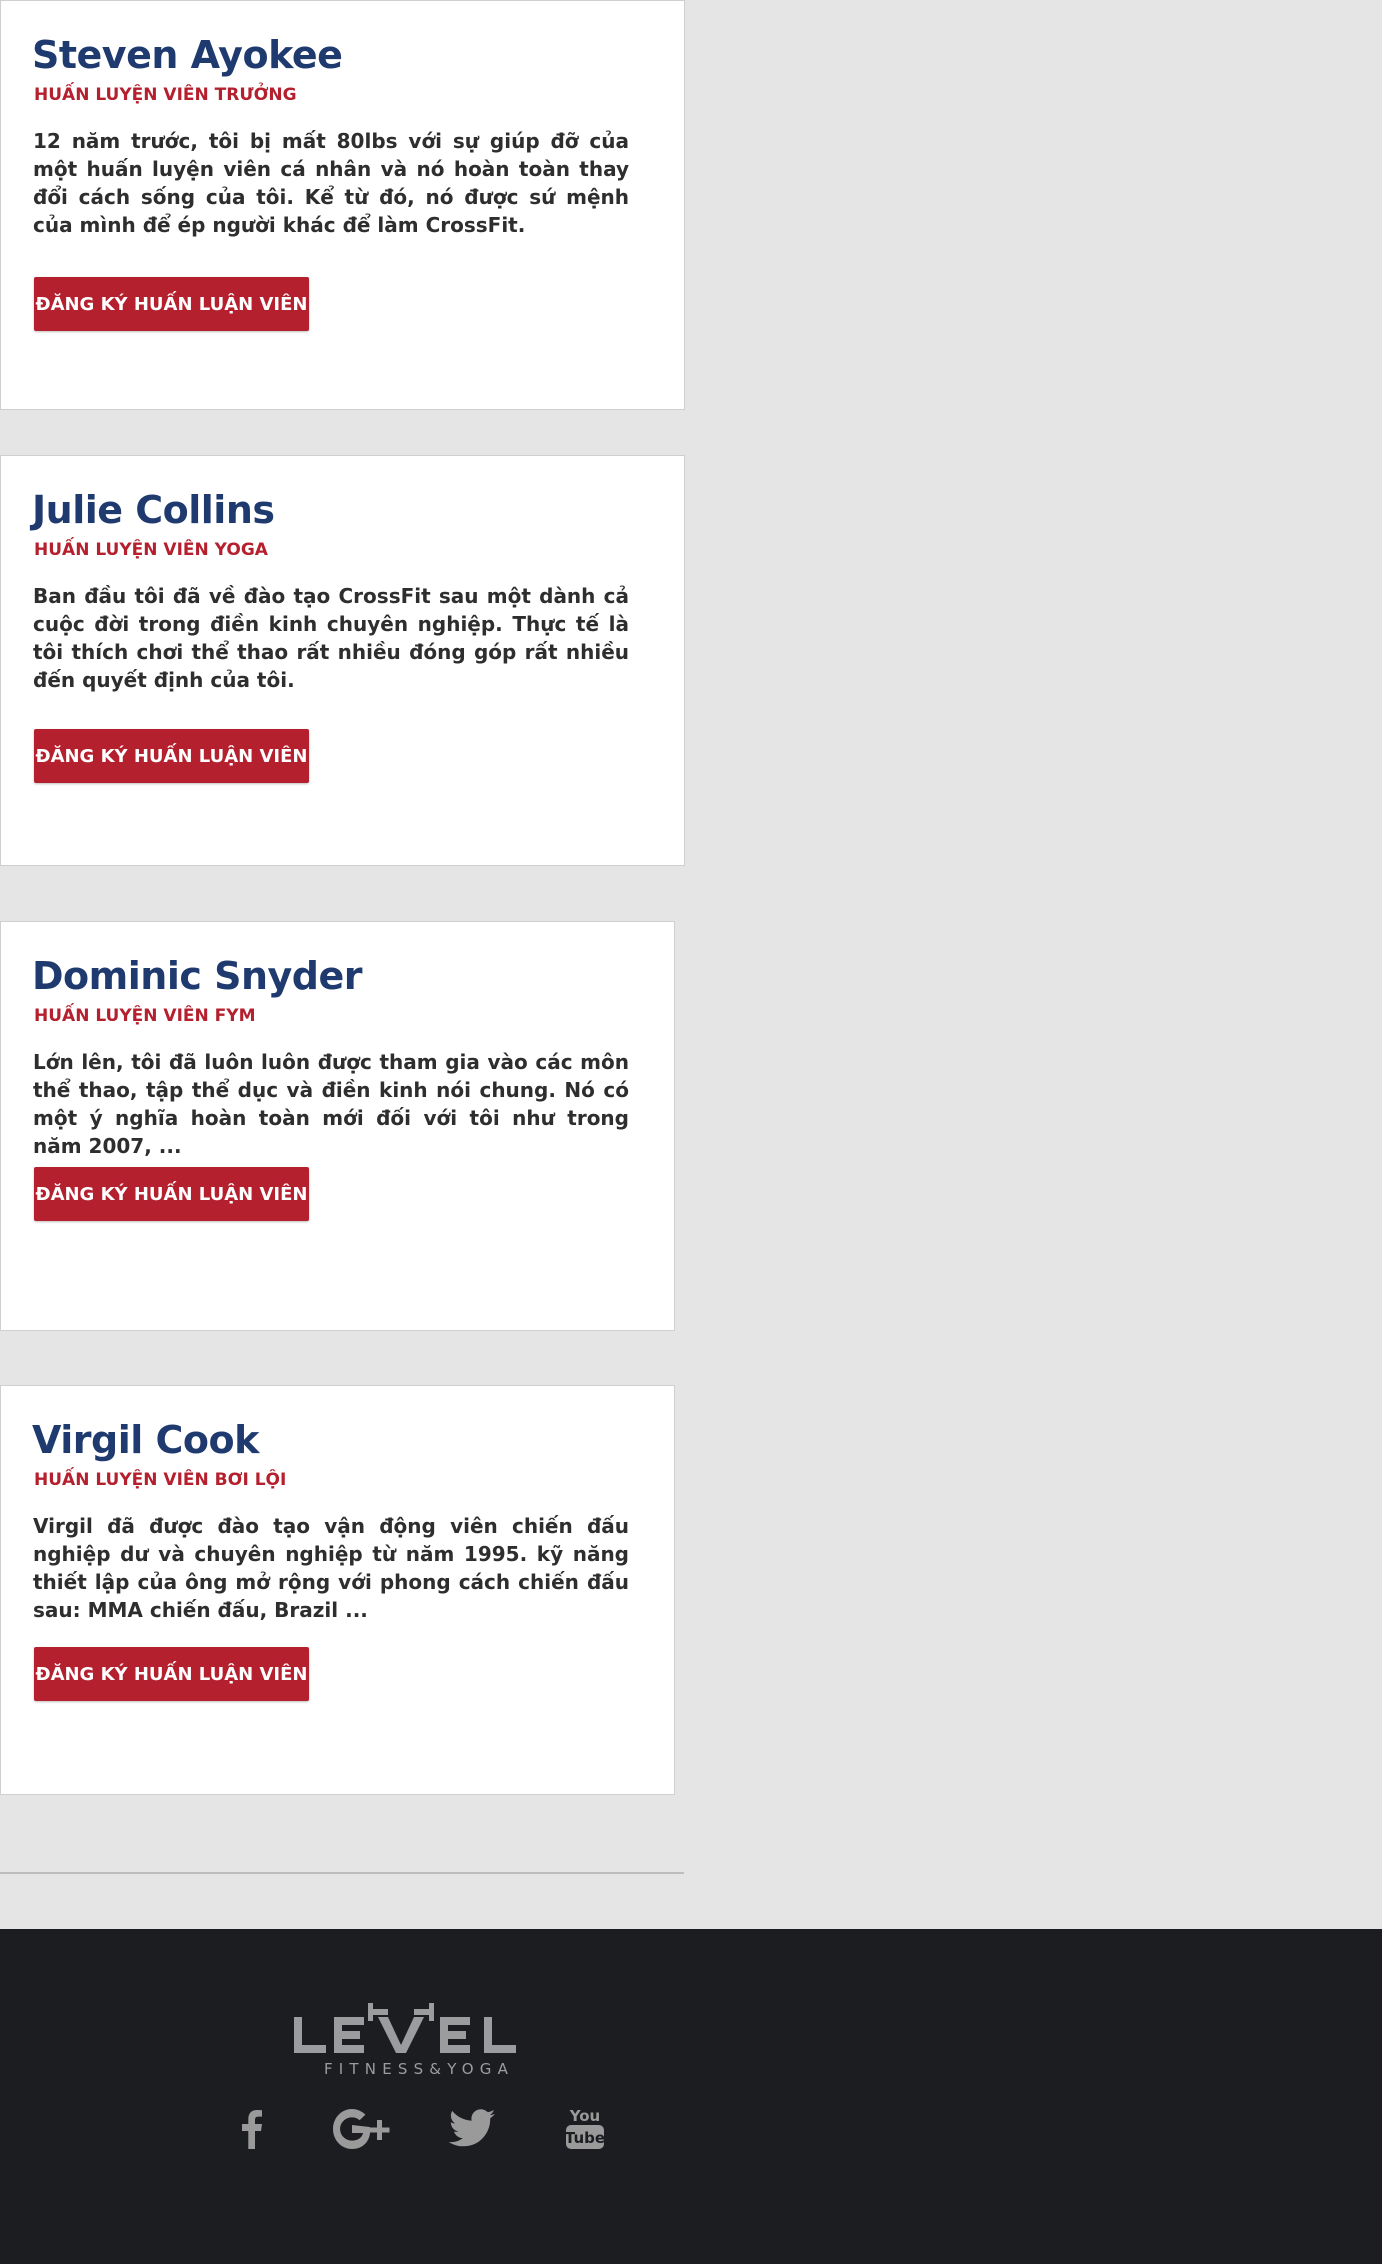  Describe the element at coordinates (584, 2116) in the screenshot. I see `svg-text: You` at that location.